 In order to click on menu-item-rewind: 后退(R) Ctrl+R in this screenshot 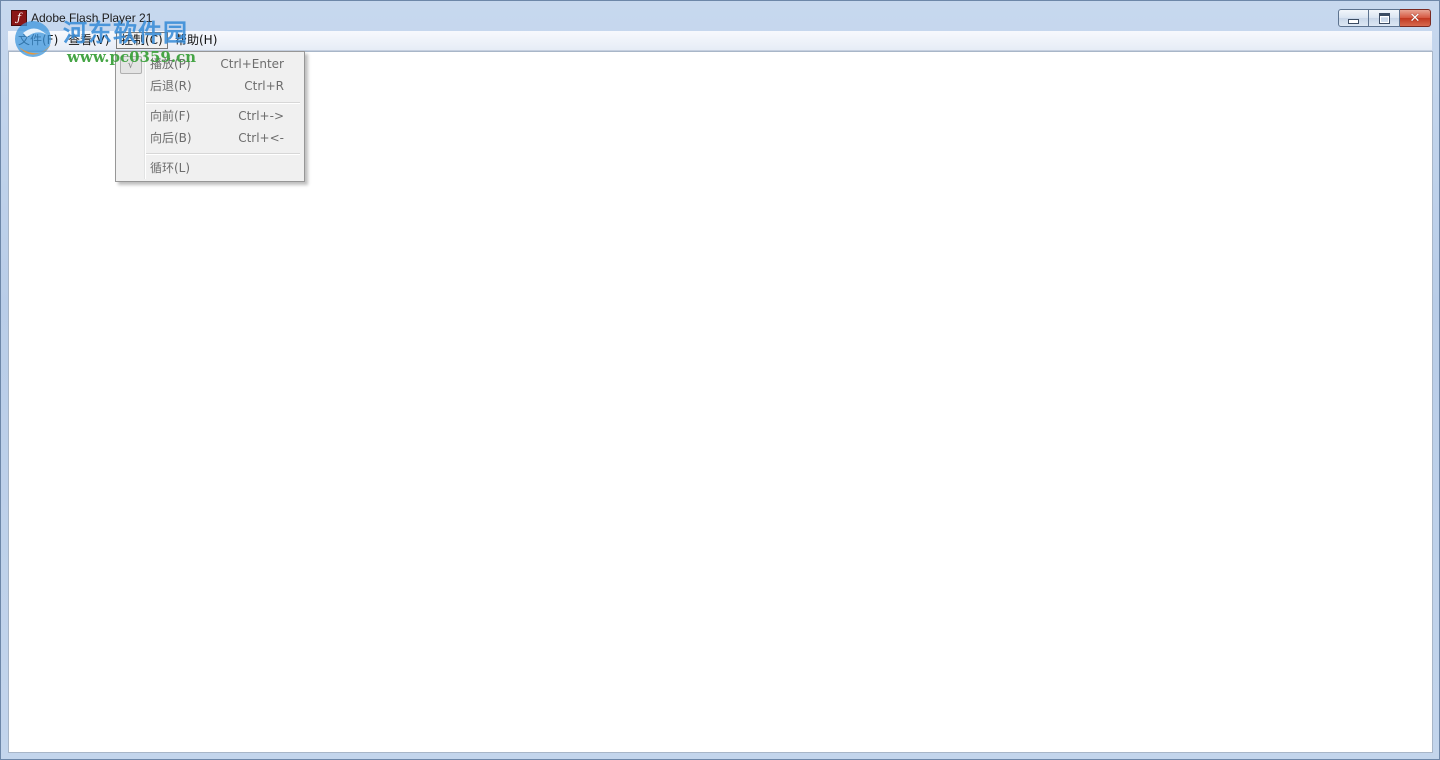, I will do `click(210, 86)`.